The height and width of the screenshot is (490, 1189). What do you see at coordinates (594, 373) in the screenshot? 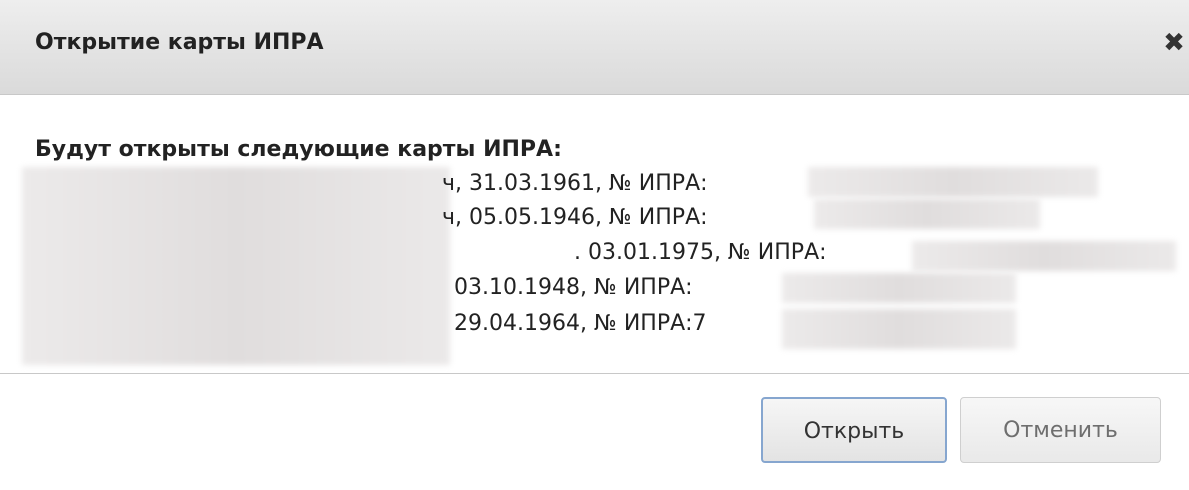
I see `footer-divider` at bounding box center [594, 373].